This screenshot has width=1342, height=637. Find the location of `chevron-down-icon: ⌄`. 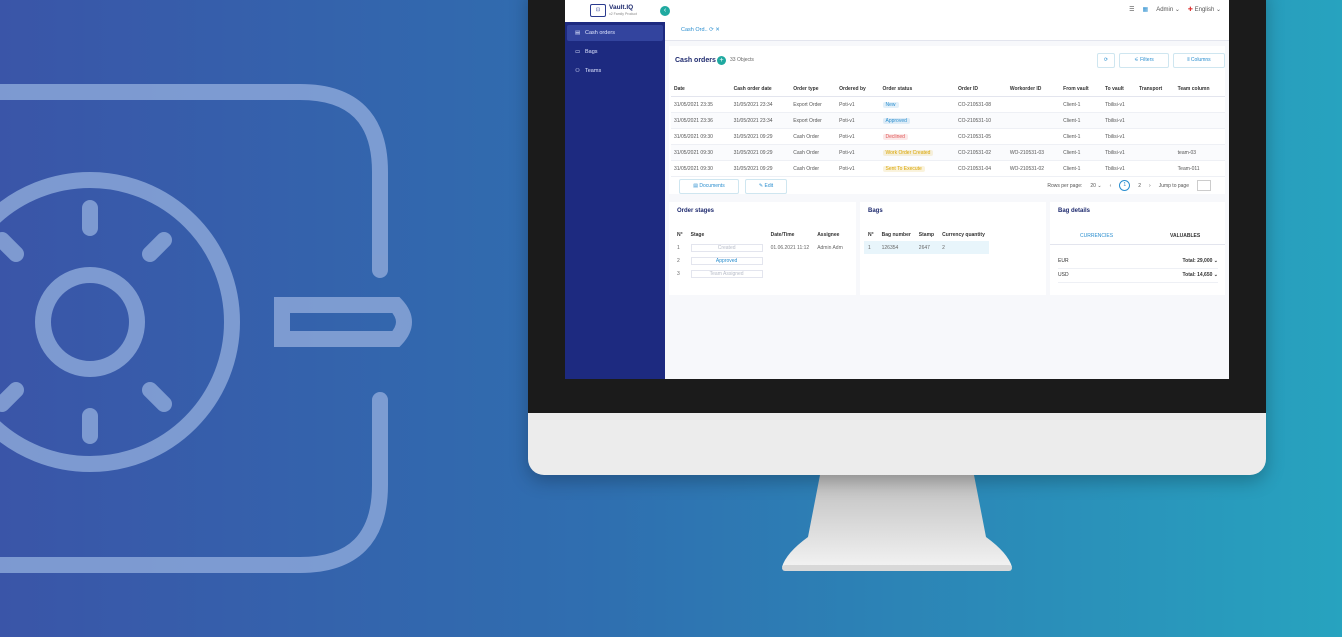

chevron-down-icon: ⌄ is located at coordinates (1215, 261).